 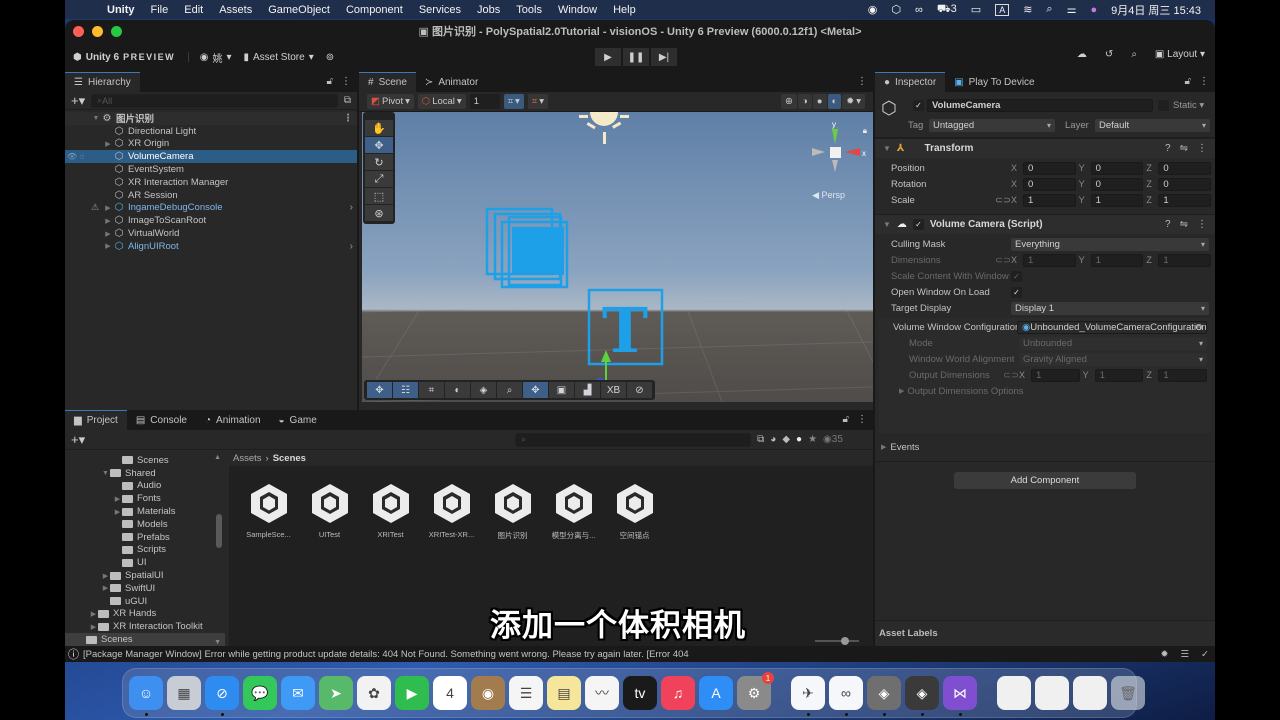 What do you see at coordinates (1184, 224) in the screenshot?
I see `presets-icon: ⇋` at bounding box center [1184, 224].